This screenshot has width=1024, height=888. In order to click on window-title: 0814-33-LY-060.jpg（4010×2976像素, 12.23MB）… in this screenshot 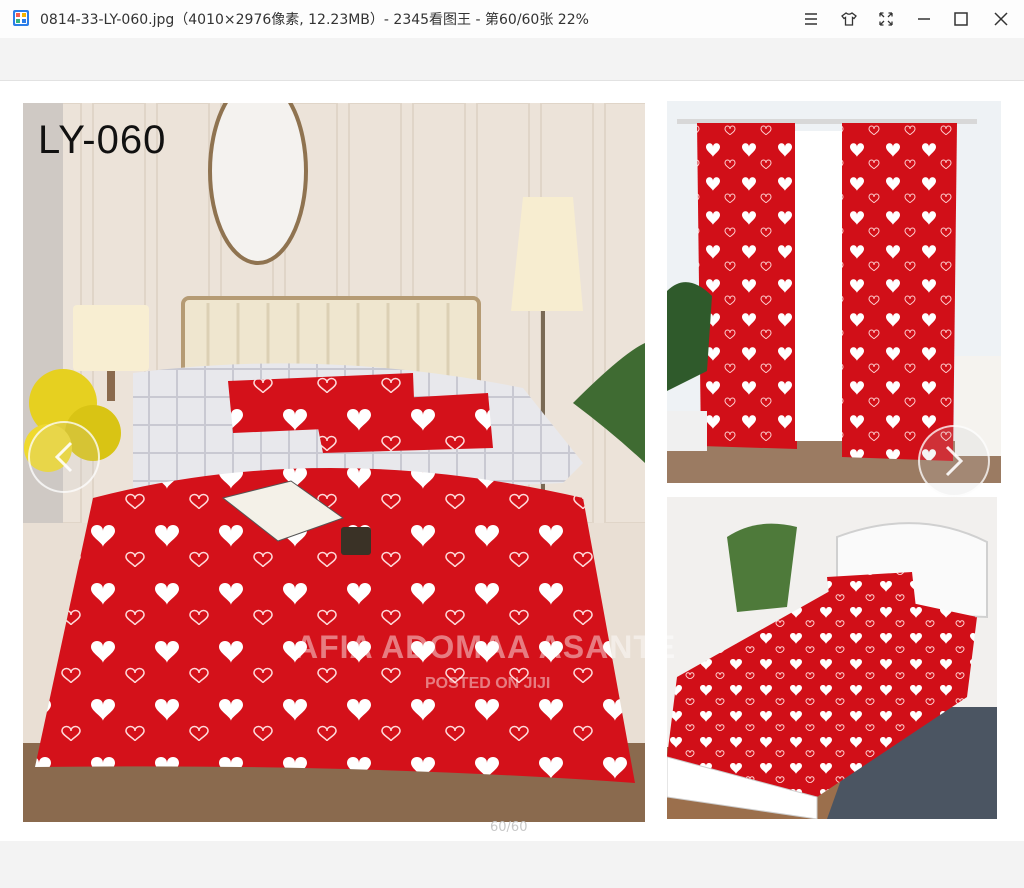, I will do `click(314, 20)`.